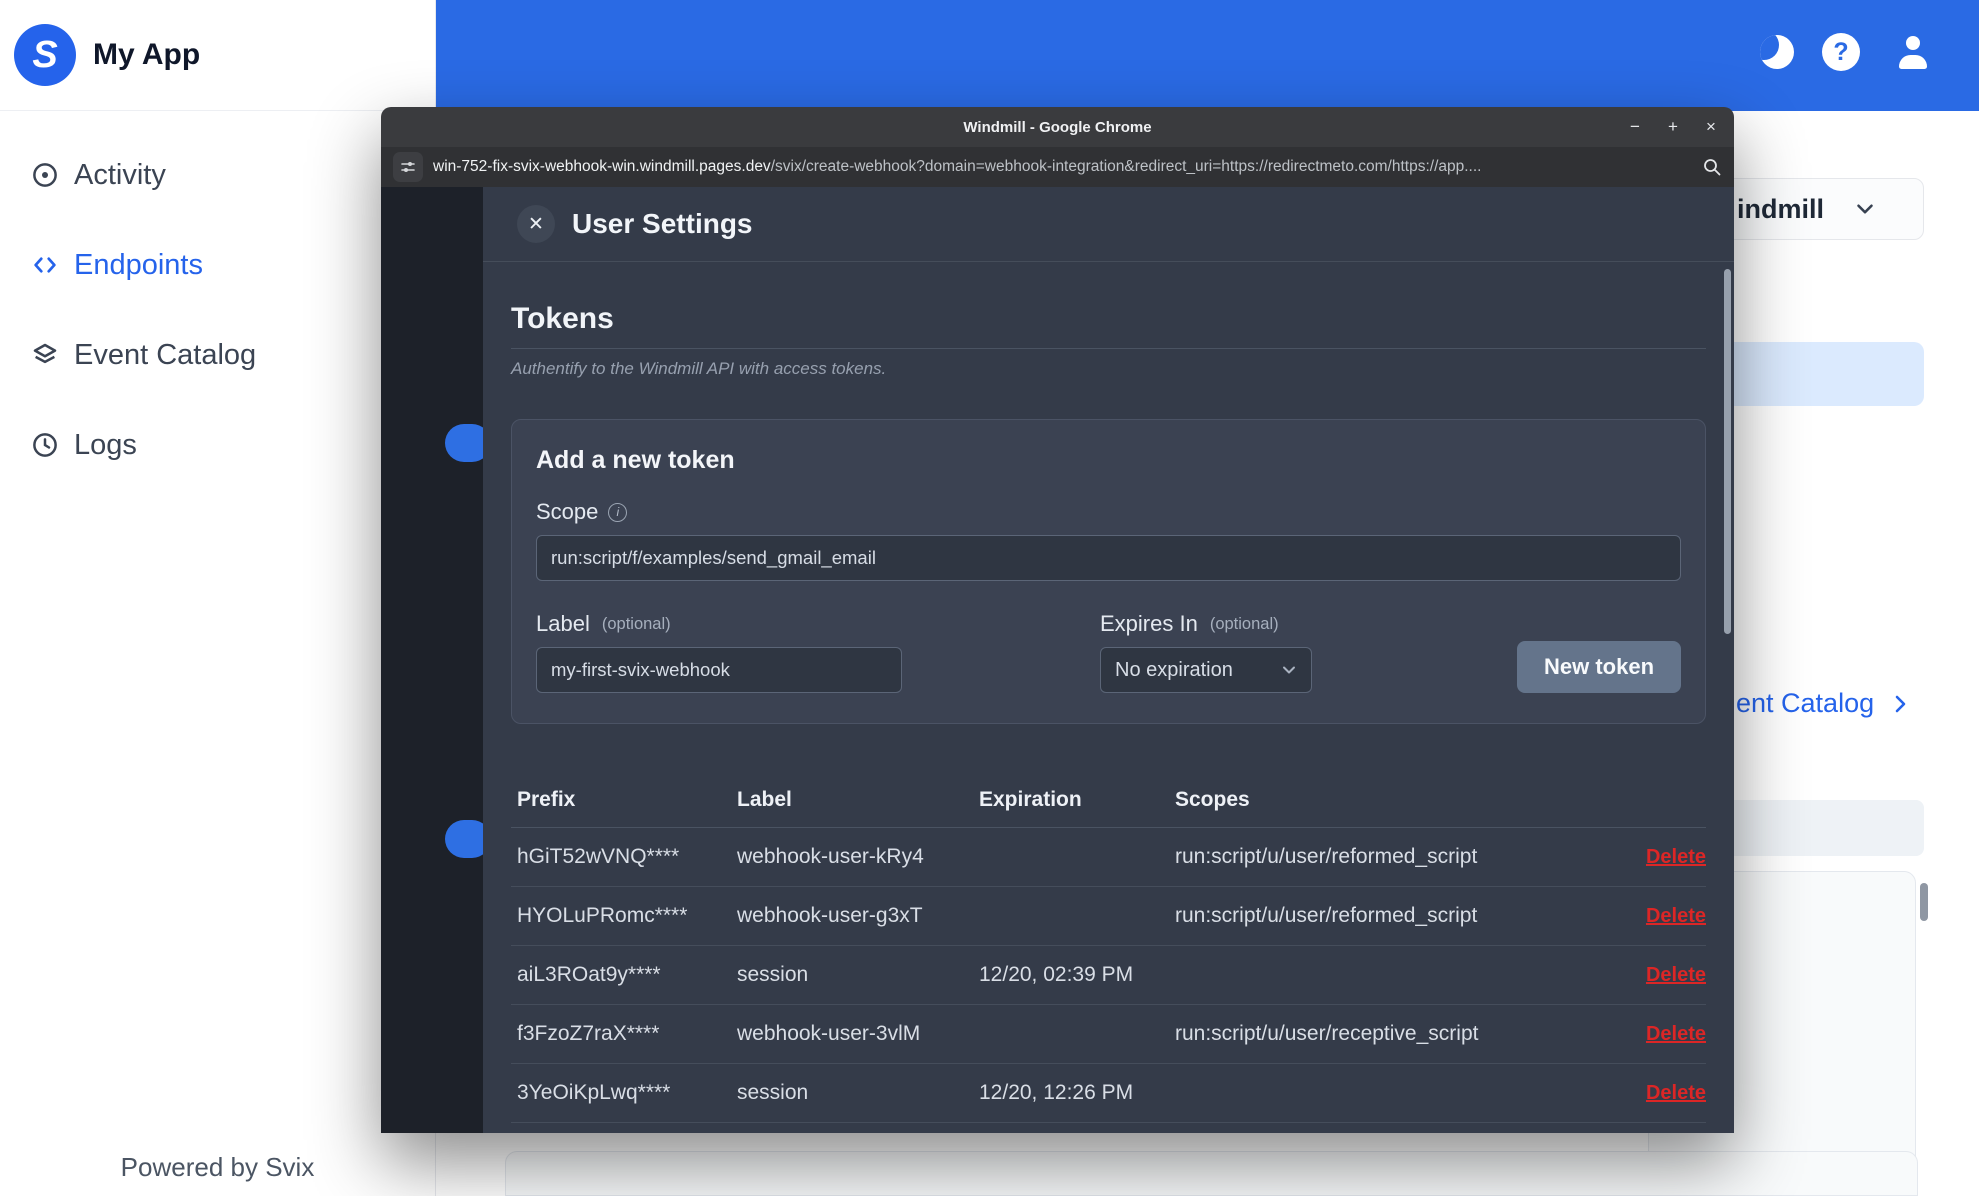 This screenshot has height=1196, width=1979. Describe the element at coordinates (1056, 1092) in the screenshot. I see `token-expiration: 12/20, 12:26 PM` at that location.